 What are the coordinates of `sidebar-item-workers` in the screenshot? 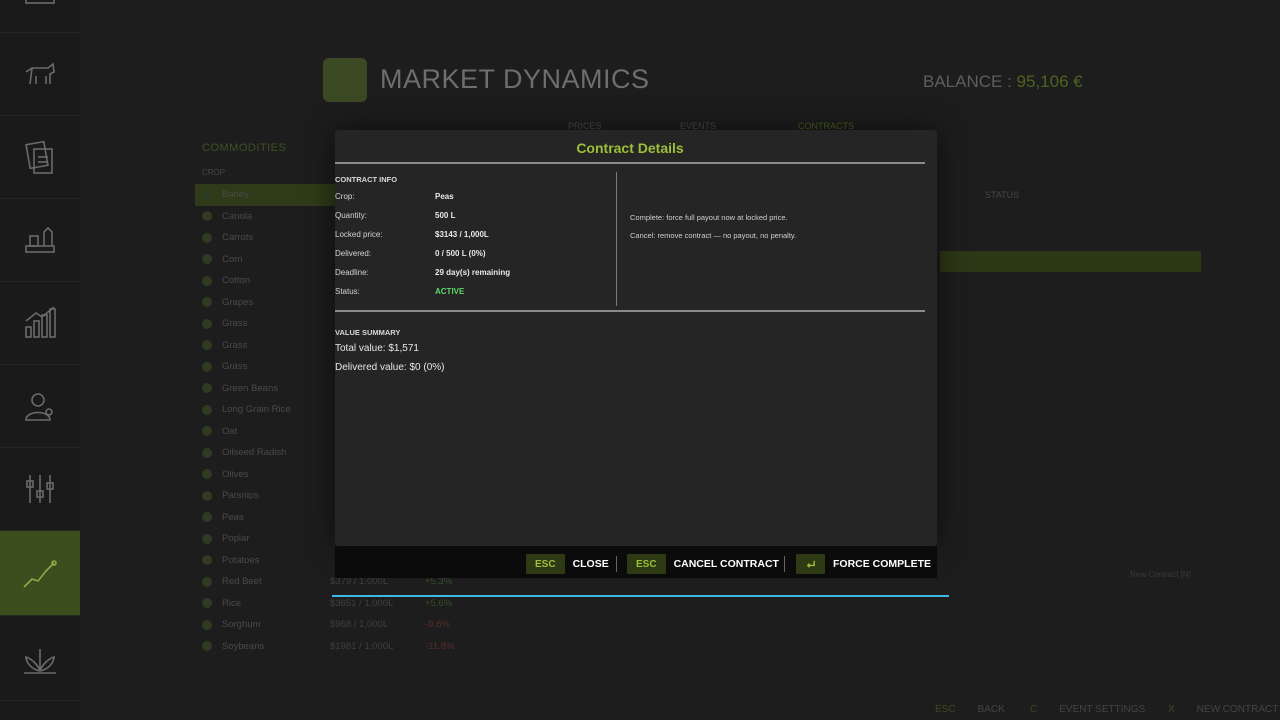 It's located at (40, 406).